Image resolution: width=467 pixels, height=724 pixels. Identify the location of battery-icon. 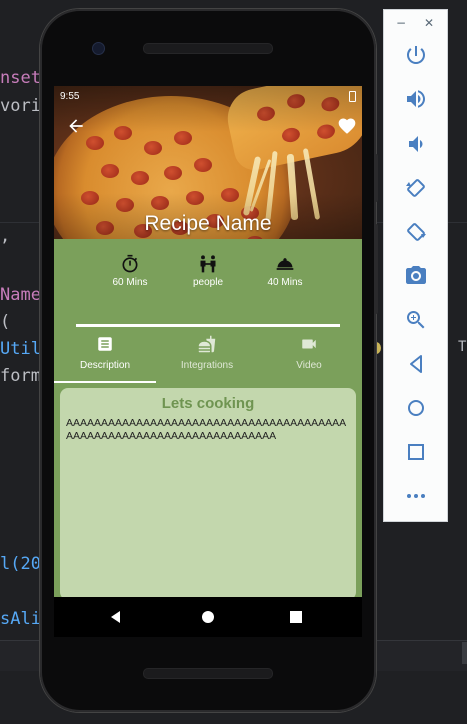
(352, 96).